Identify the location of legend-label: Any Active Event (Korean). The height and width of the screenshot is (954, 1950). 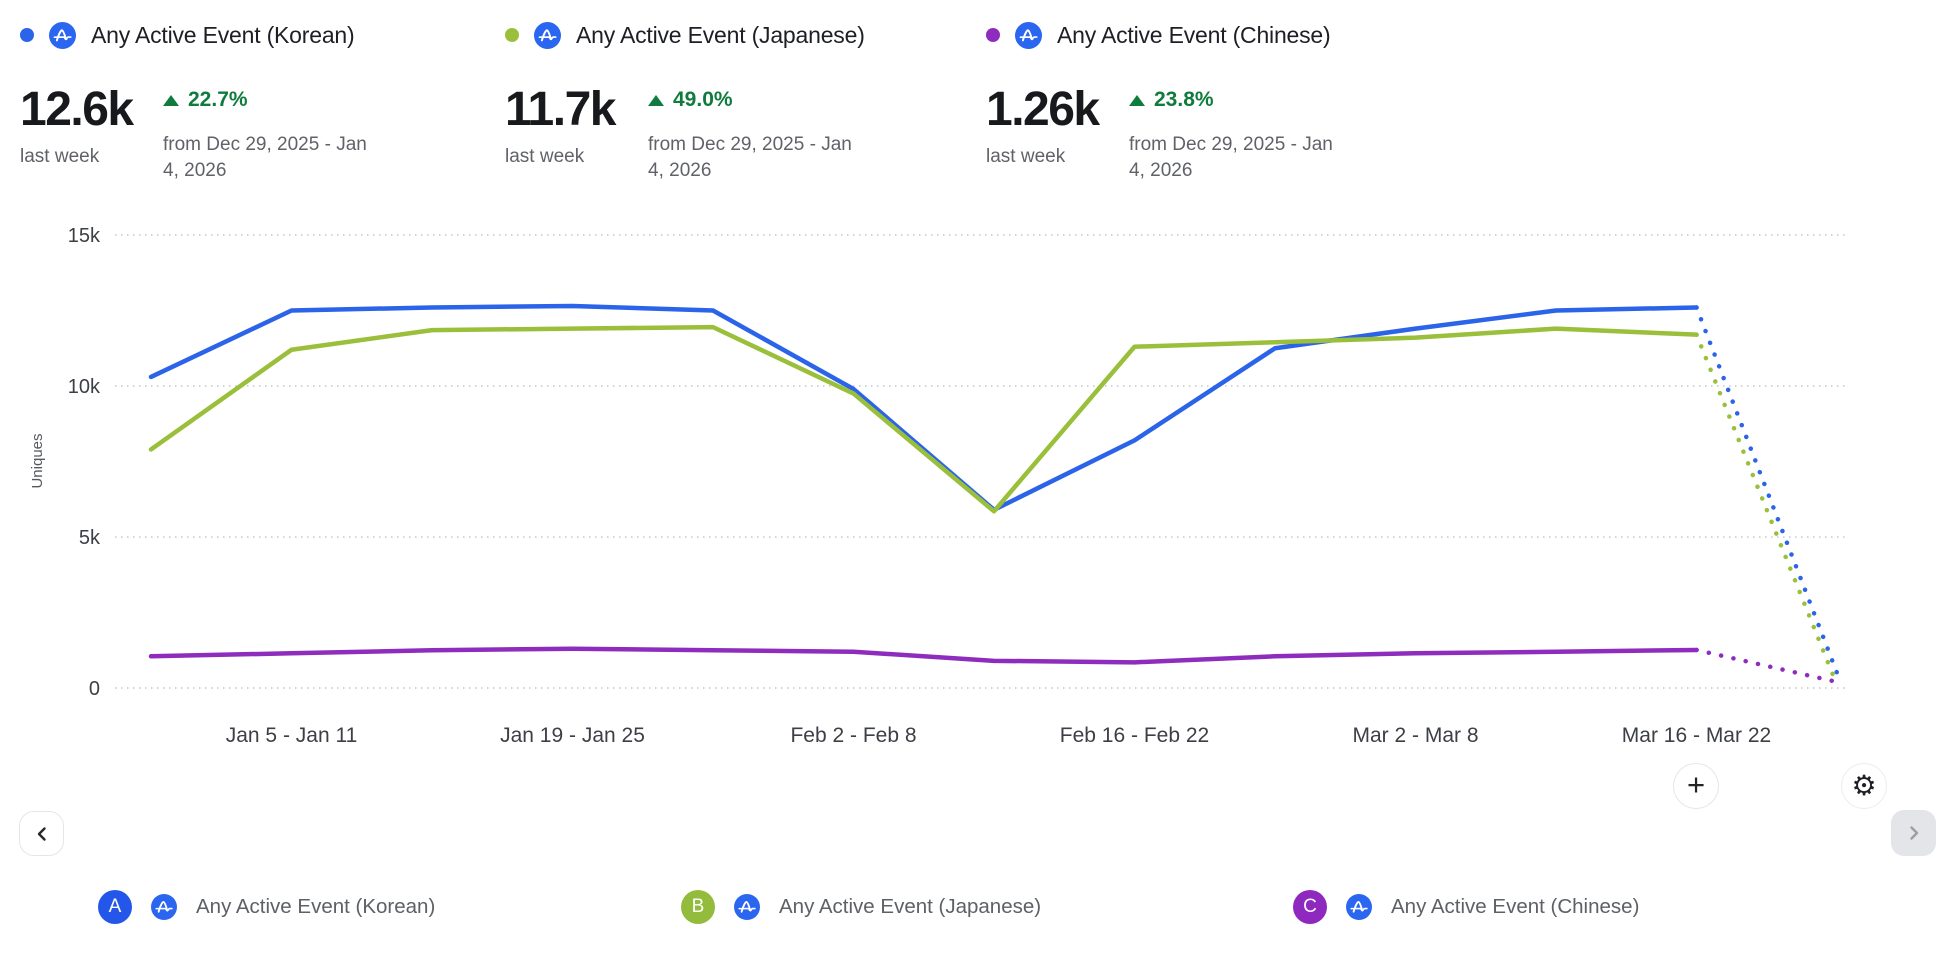
(316, 906).